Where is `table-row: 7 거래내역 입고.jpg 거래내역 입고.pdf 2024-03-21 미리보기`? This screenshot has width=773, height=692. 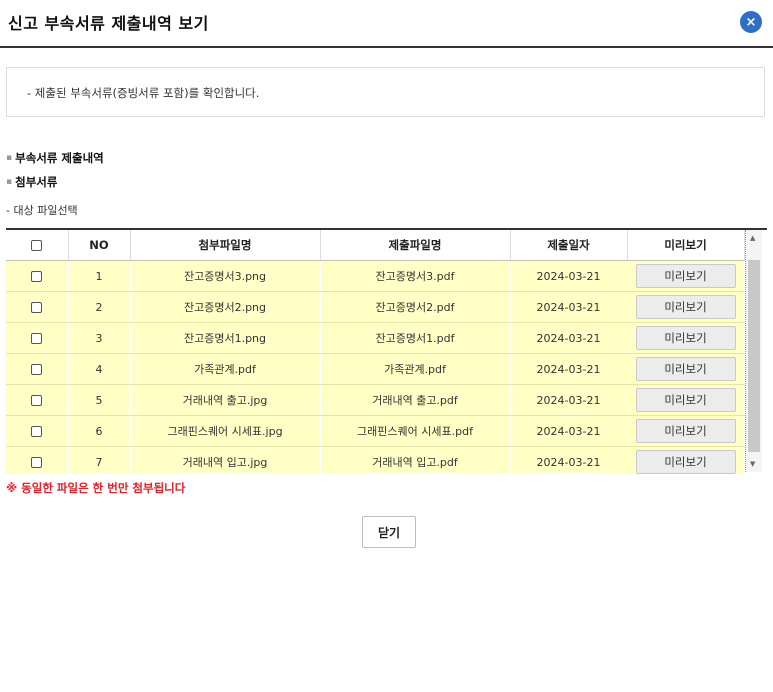
table-row: 7 거래내역 입고.jpg 거래내역 입고.pdf 2024-03-21 미리보기 is located at coordinates (375, 460).